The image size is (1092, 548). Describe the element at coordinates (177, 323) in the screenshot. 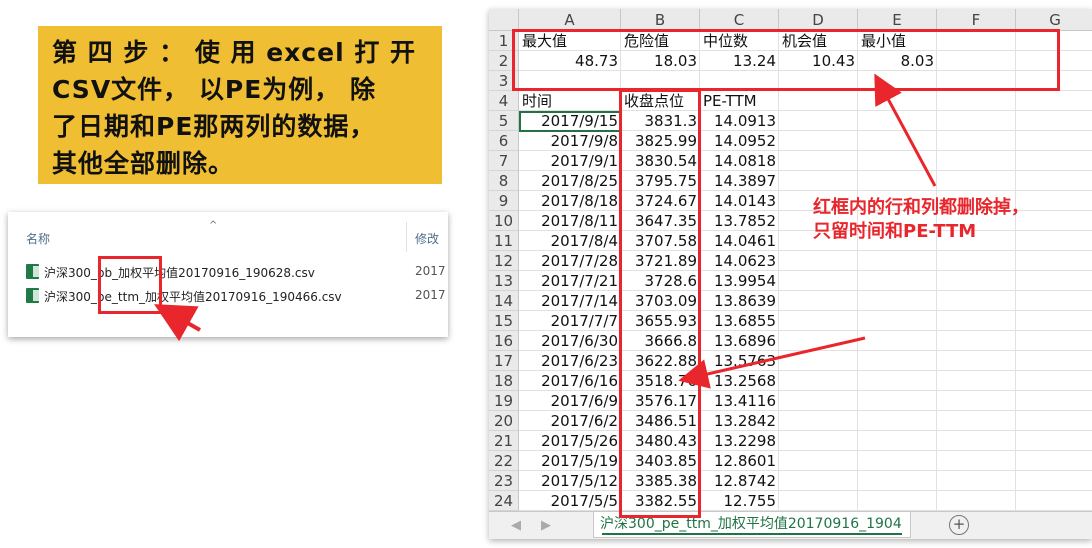

I see `arrow-to-filename` at that location.